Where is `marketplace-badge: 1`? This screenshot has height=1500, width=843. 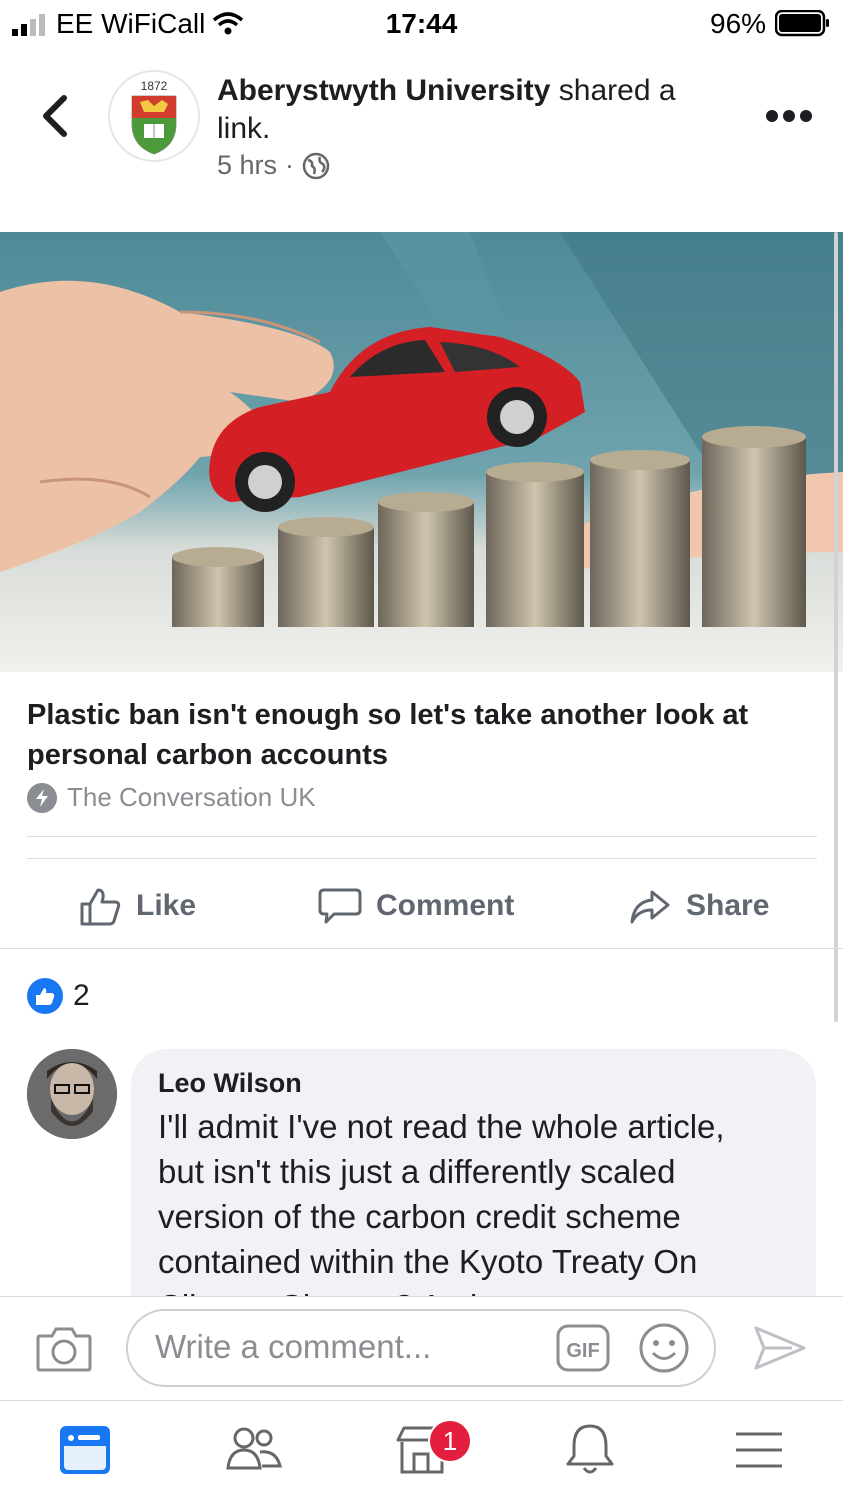
marketplace-badge: 1 is located at coordinates (450, 1441).